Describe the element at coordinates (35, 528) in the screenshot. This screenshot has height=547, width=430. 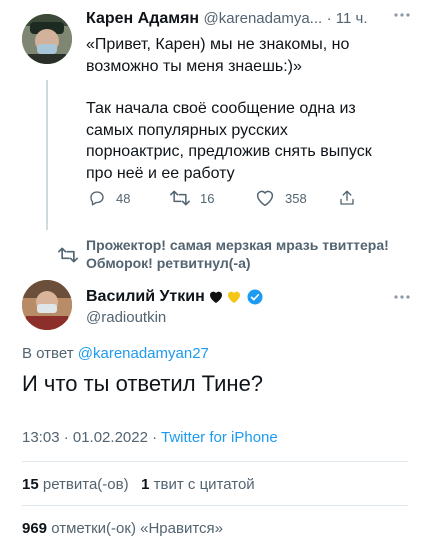
I see `likes-count: 969` at that location.